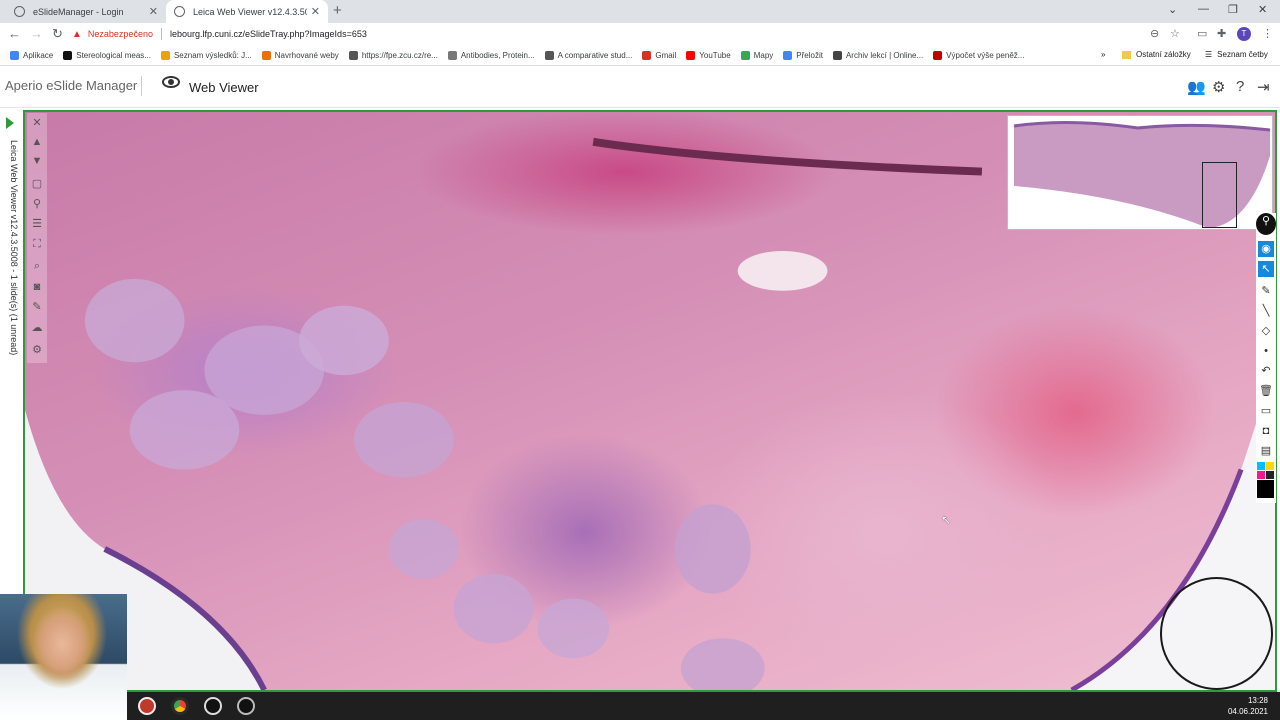  Describe the element at coordinates (756, 55) in the screenshot. I see `bookmark-item: Mapy` at that location.